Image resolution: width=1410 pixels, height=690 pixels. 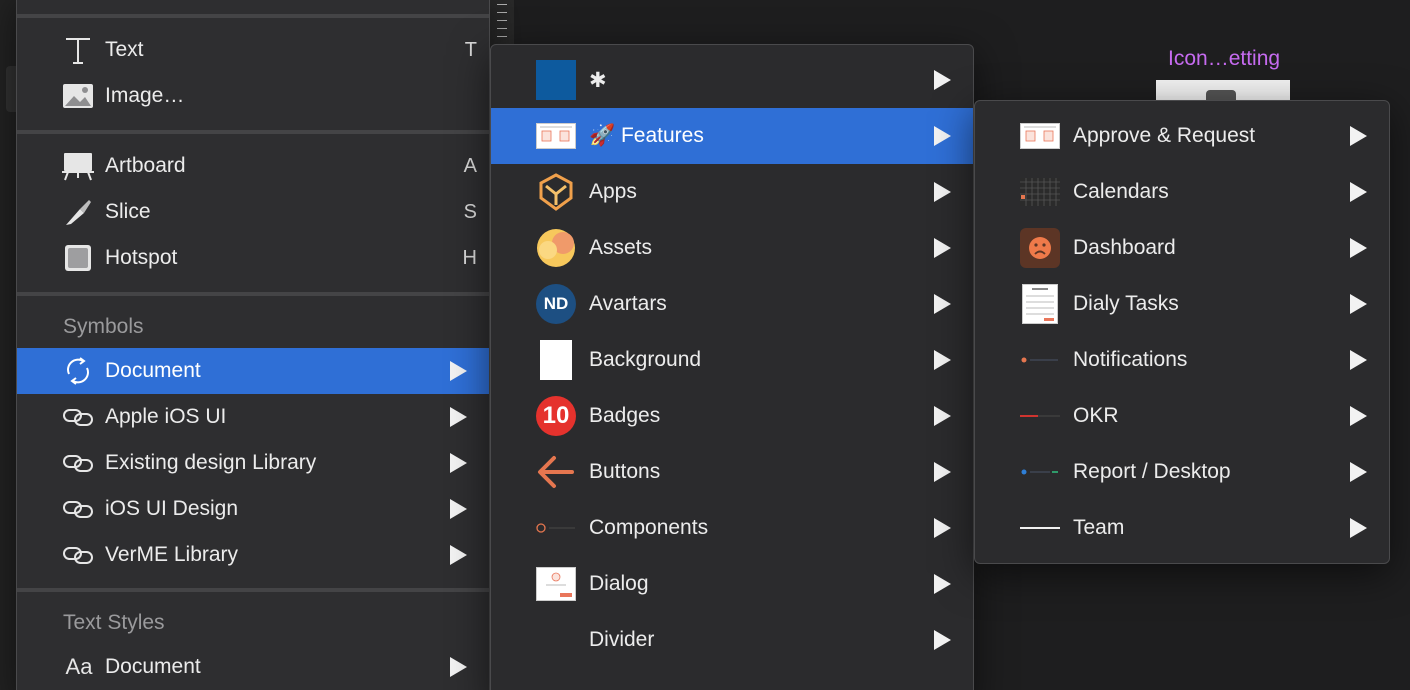 I want to click on menu-item-dashboard: Dashboard, so click(x=1182, y=248).